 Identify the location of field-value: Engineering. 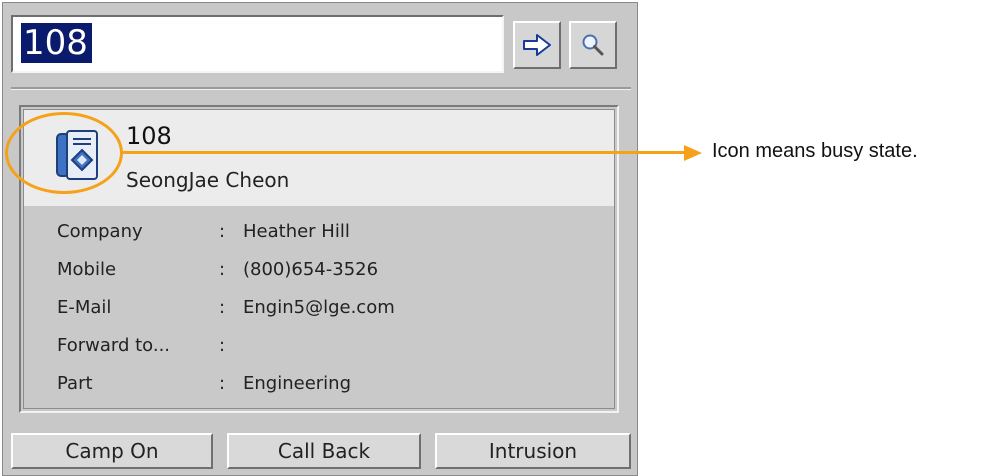
(297, 383).